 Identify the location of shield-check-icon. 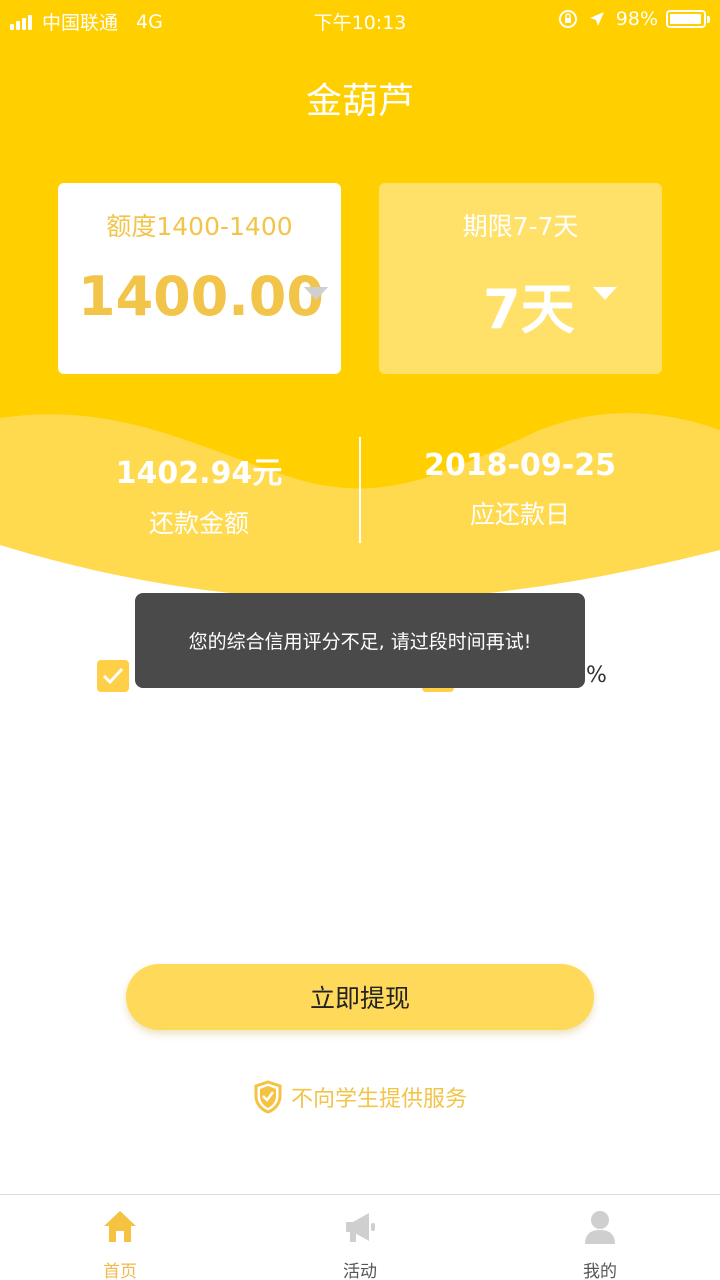
(268, 1097).